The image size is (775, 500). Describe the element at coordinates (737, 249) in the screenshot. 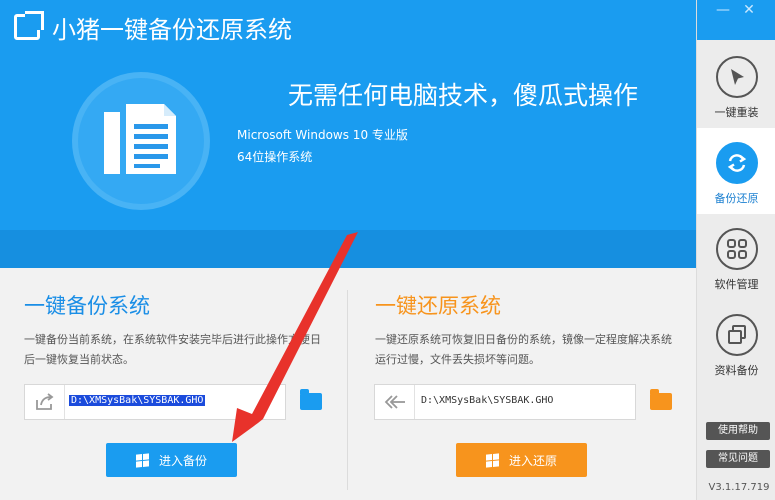

I see `grid-icon` at that location.